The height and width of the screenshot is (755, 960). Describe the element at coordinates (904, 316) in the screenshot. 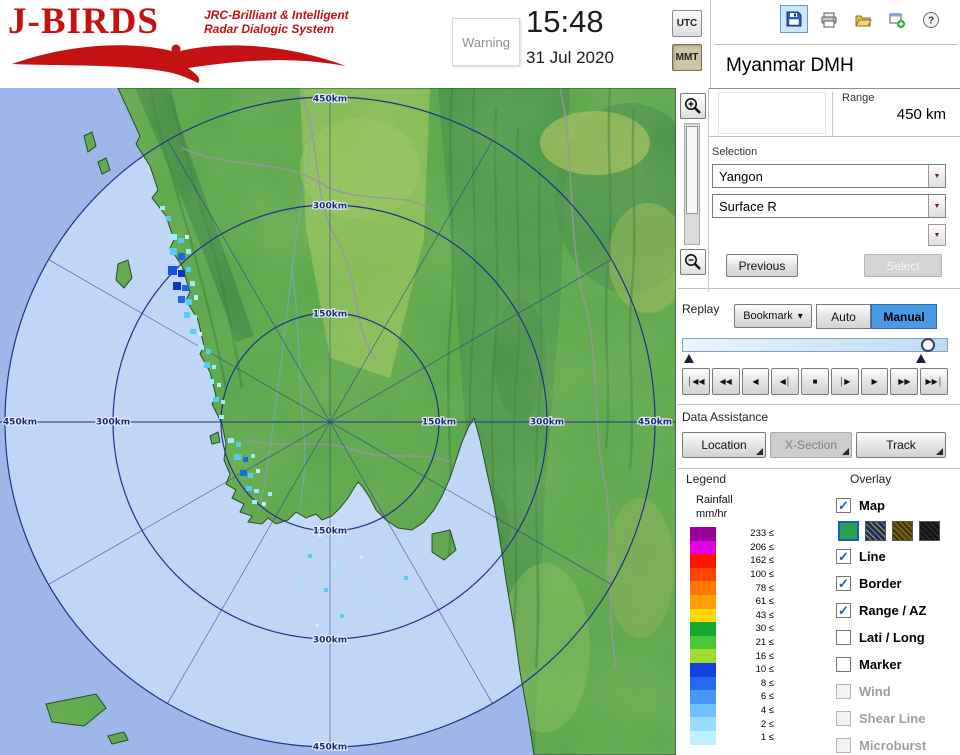

I see `manual-button: Manual` at that location.